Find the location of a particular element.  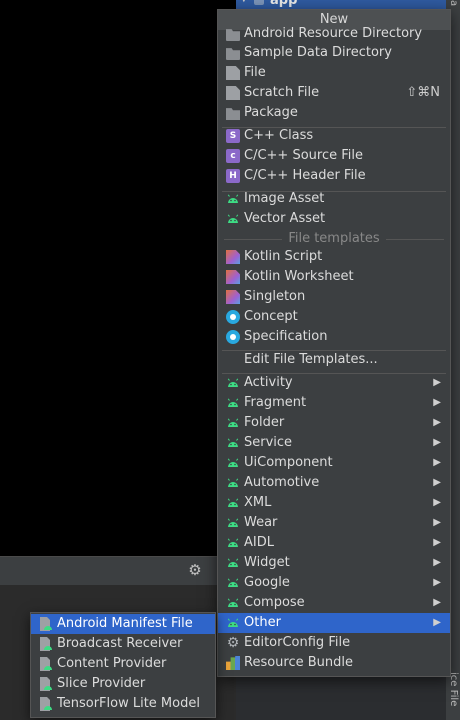

menu-item-scratch-file: Scratch File ⇧⌘N is located at coordinates (334, 93).